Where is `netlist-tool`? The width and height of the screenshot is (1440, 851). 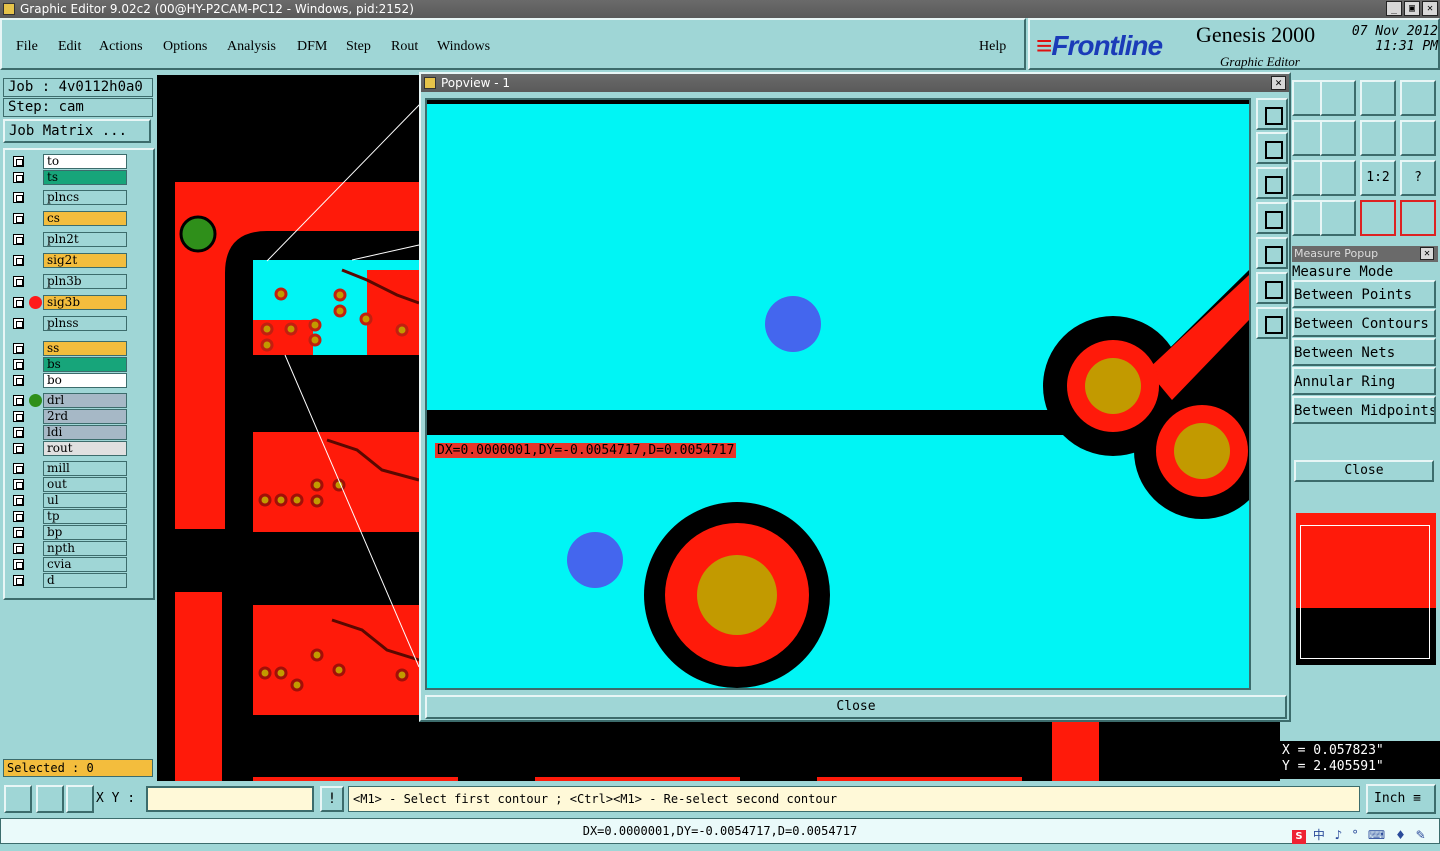
netlist-tool is located at coordinates (1378, 218).